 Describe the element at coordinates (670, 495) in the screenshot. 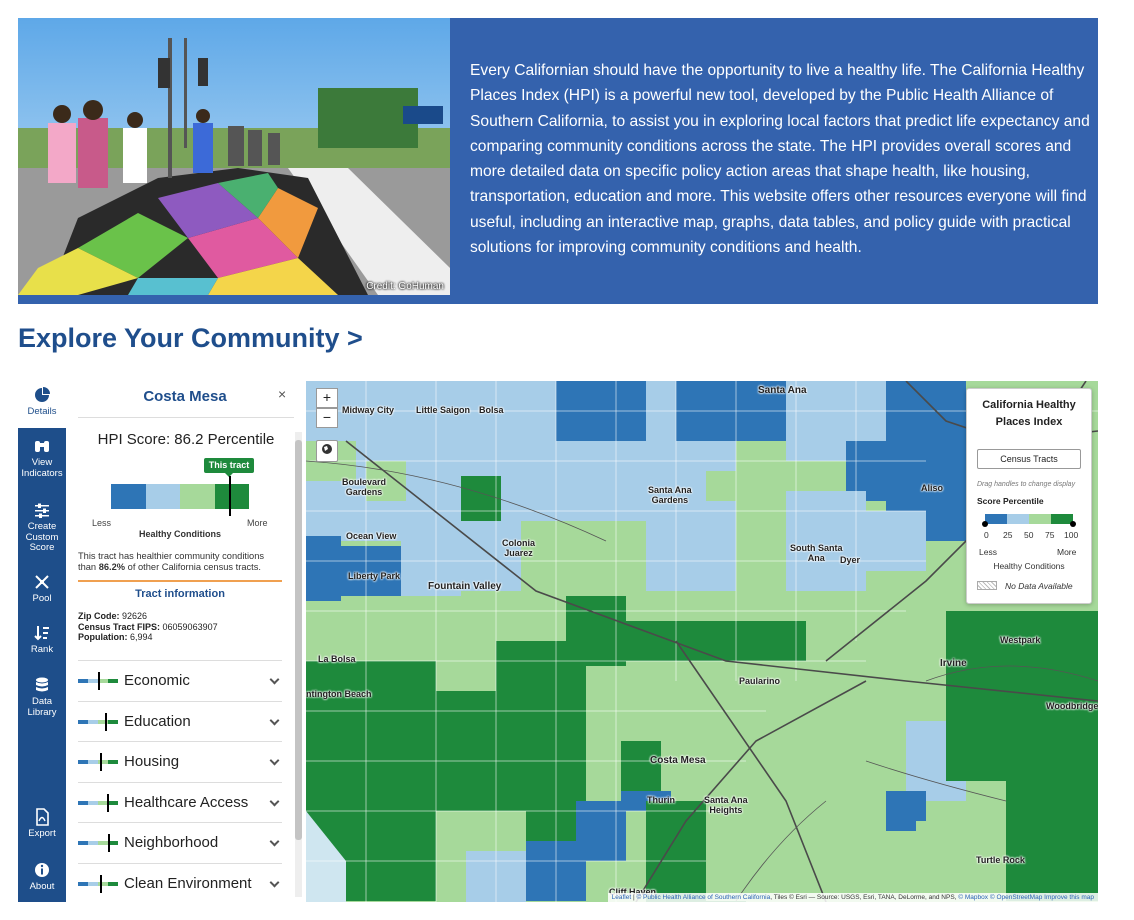

I see `map-label: Santa Ana Gardens` at that location.